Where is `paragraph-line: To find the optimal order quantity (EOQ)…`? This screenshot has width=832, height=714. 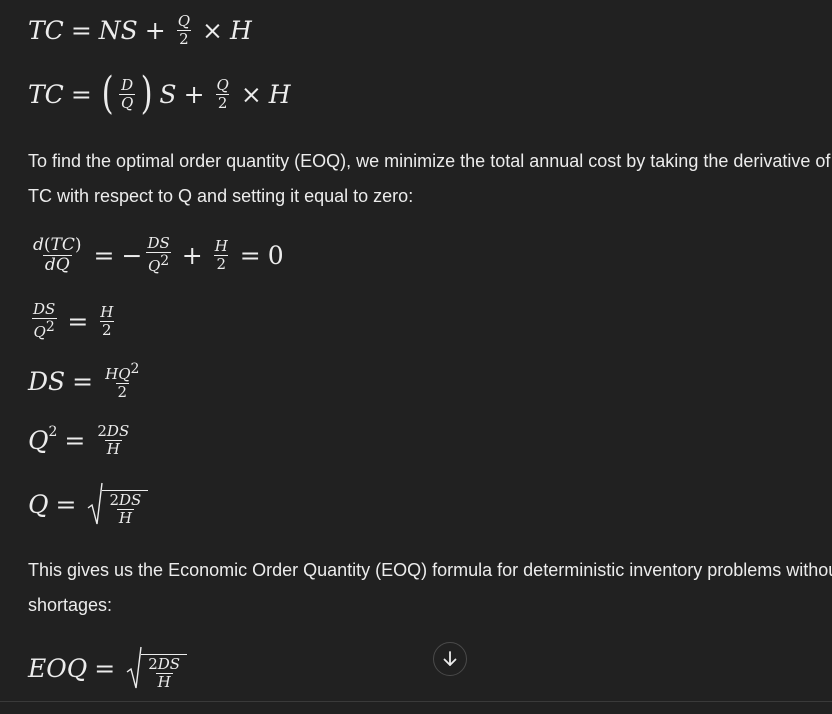
paragraph-line: To find the optimal order quantity (EOQ)… is located at coordinates (429, 161).